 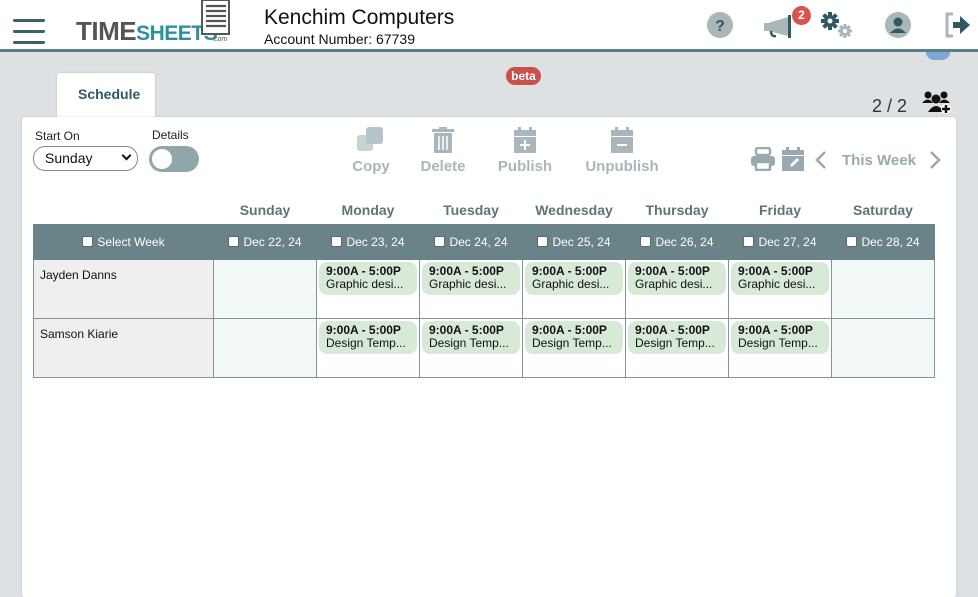 I want to click on date-label: Dec 27, 24, so click(x=787, y=241).